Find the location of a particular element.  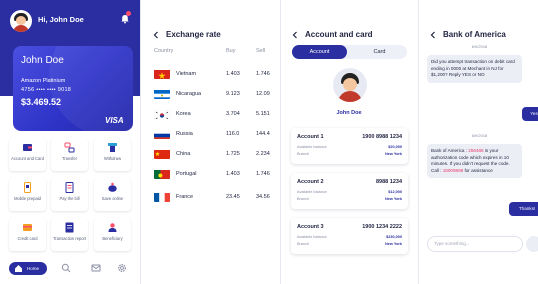

exchange-row: Portugal 1.403 1.746 is located at coordinates (210, 175).